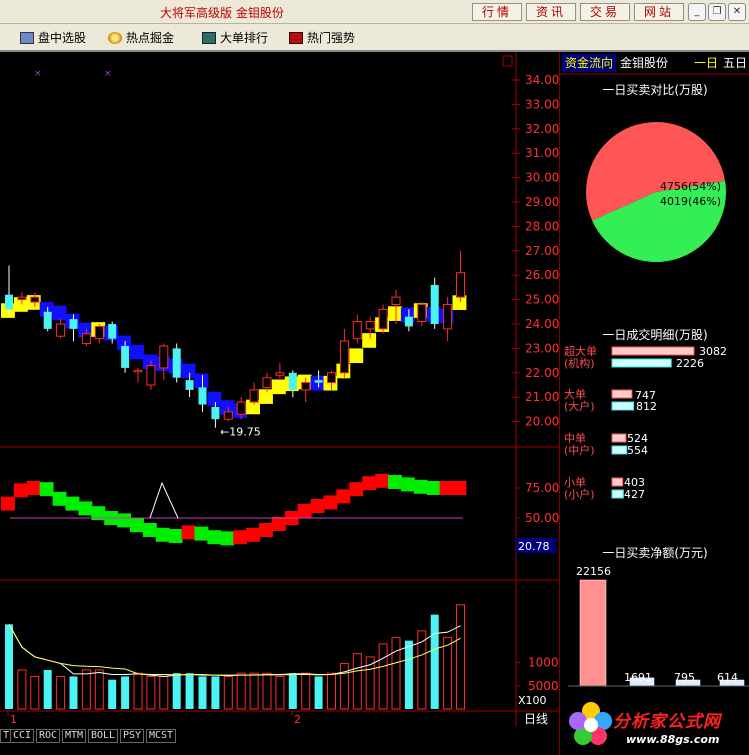  I want to click on detail-sublabel: (大户), so click(579, 406).